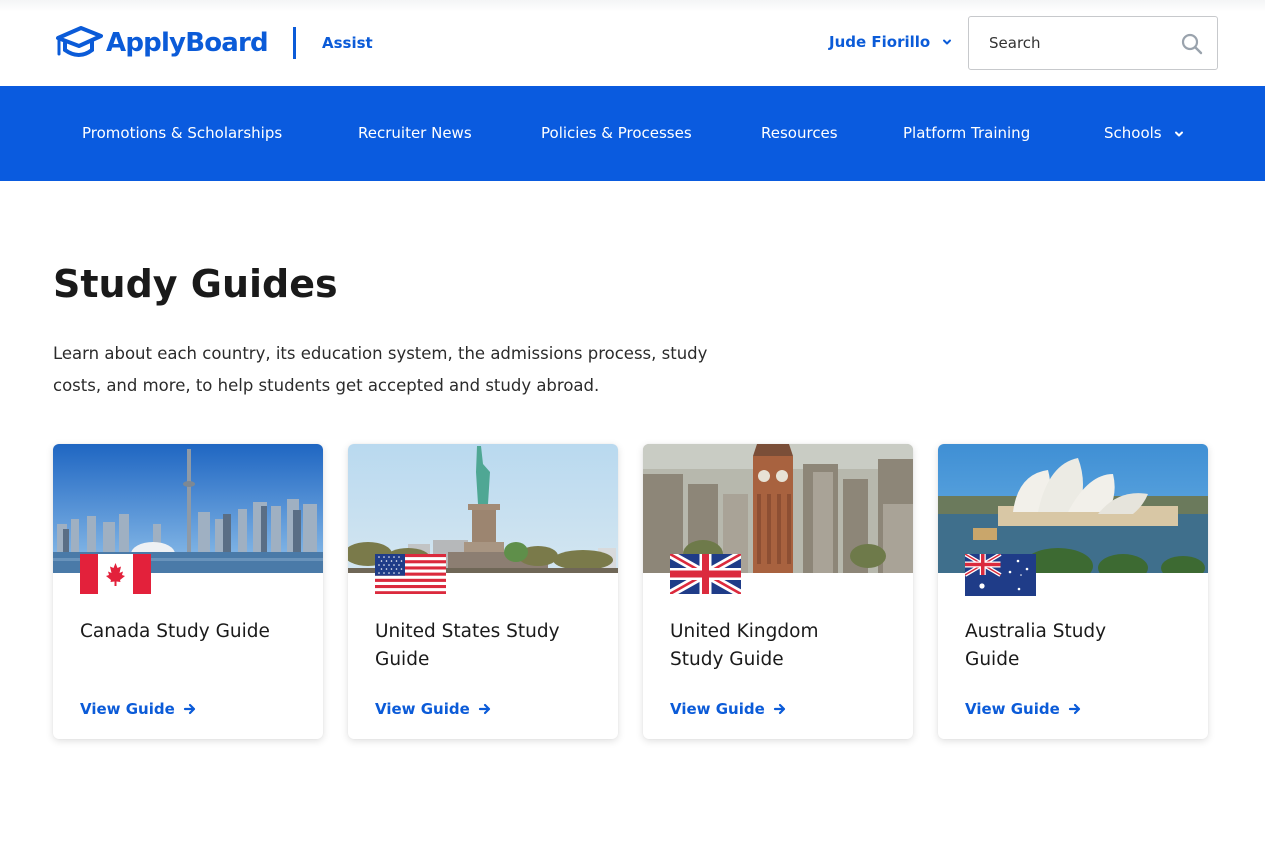 The height and width of the screenshot is (848, 1265). I want to click on nav-item-platform-training: Platform Training, so click(966, 133).